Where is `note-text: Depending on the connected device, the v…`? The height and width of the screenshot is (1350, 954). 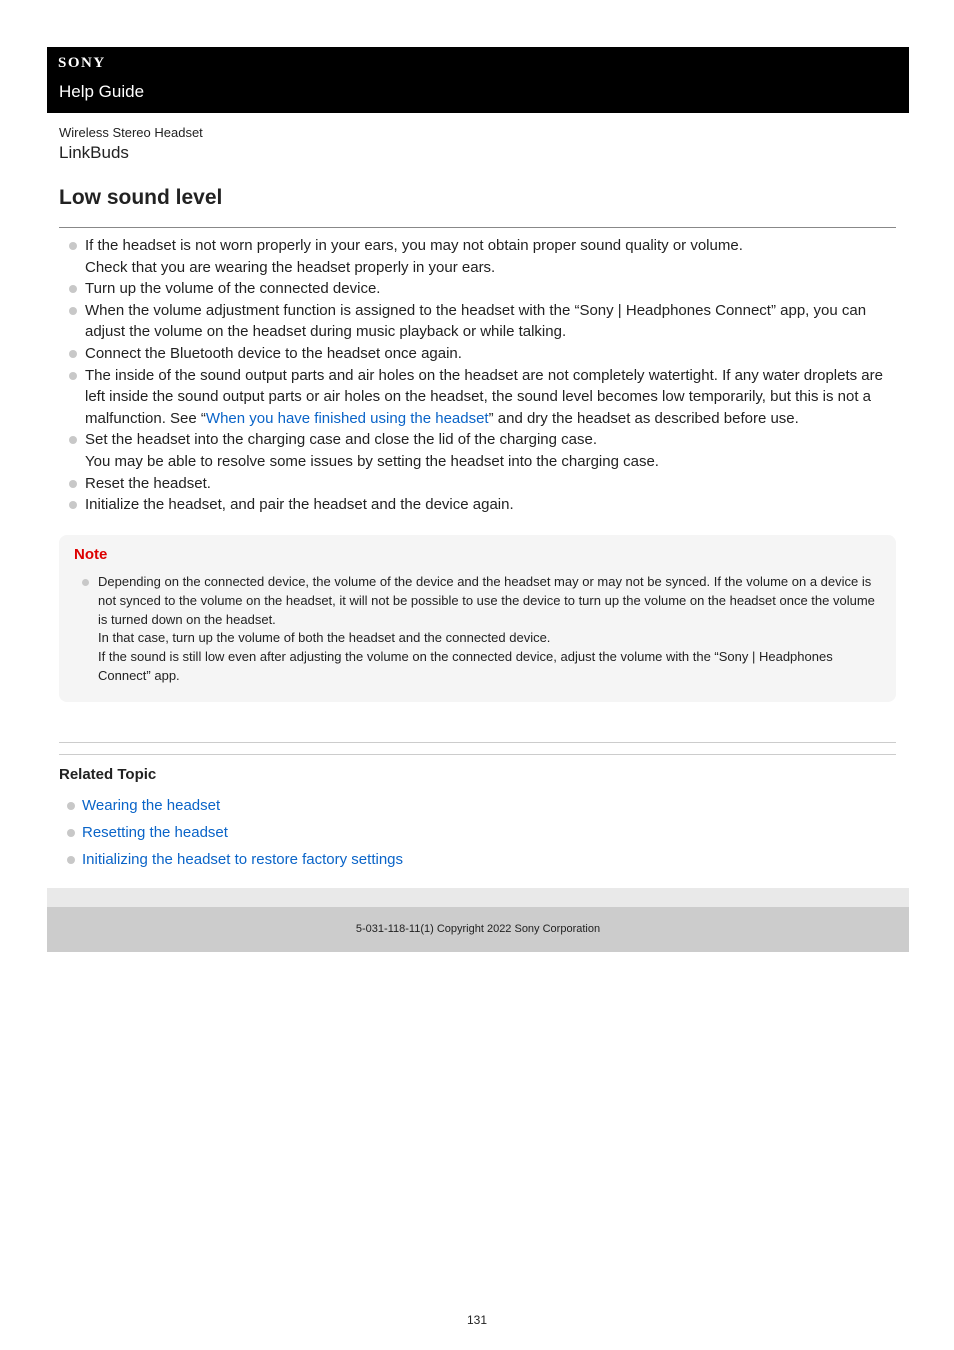
note-text: Depending on the connected device, the v… is located at coordinates (486, 600).